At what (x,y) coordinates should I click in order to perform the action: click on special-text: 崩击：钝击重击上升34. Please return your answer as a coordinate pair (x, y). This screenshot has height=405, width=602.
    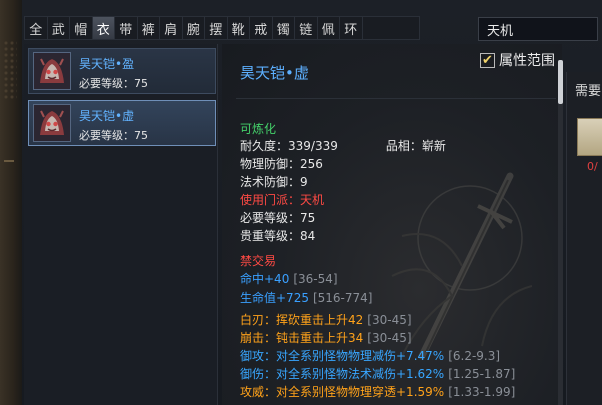
    Looking at the image, I should click on (302, 338).